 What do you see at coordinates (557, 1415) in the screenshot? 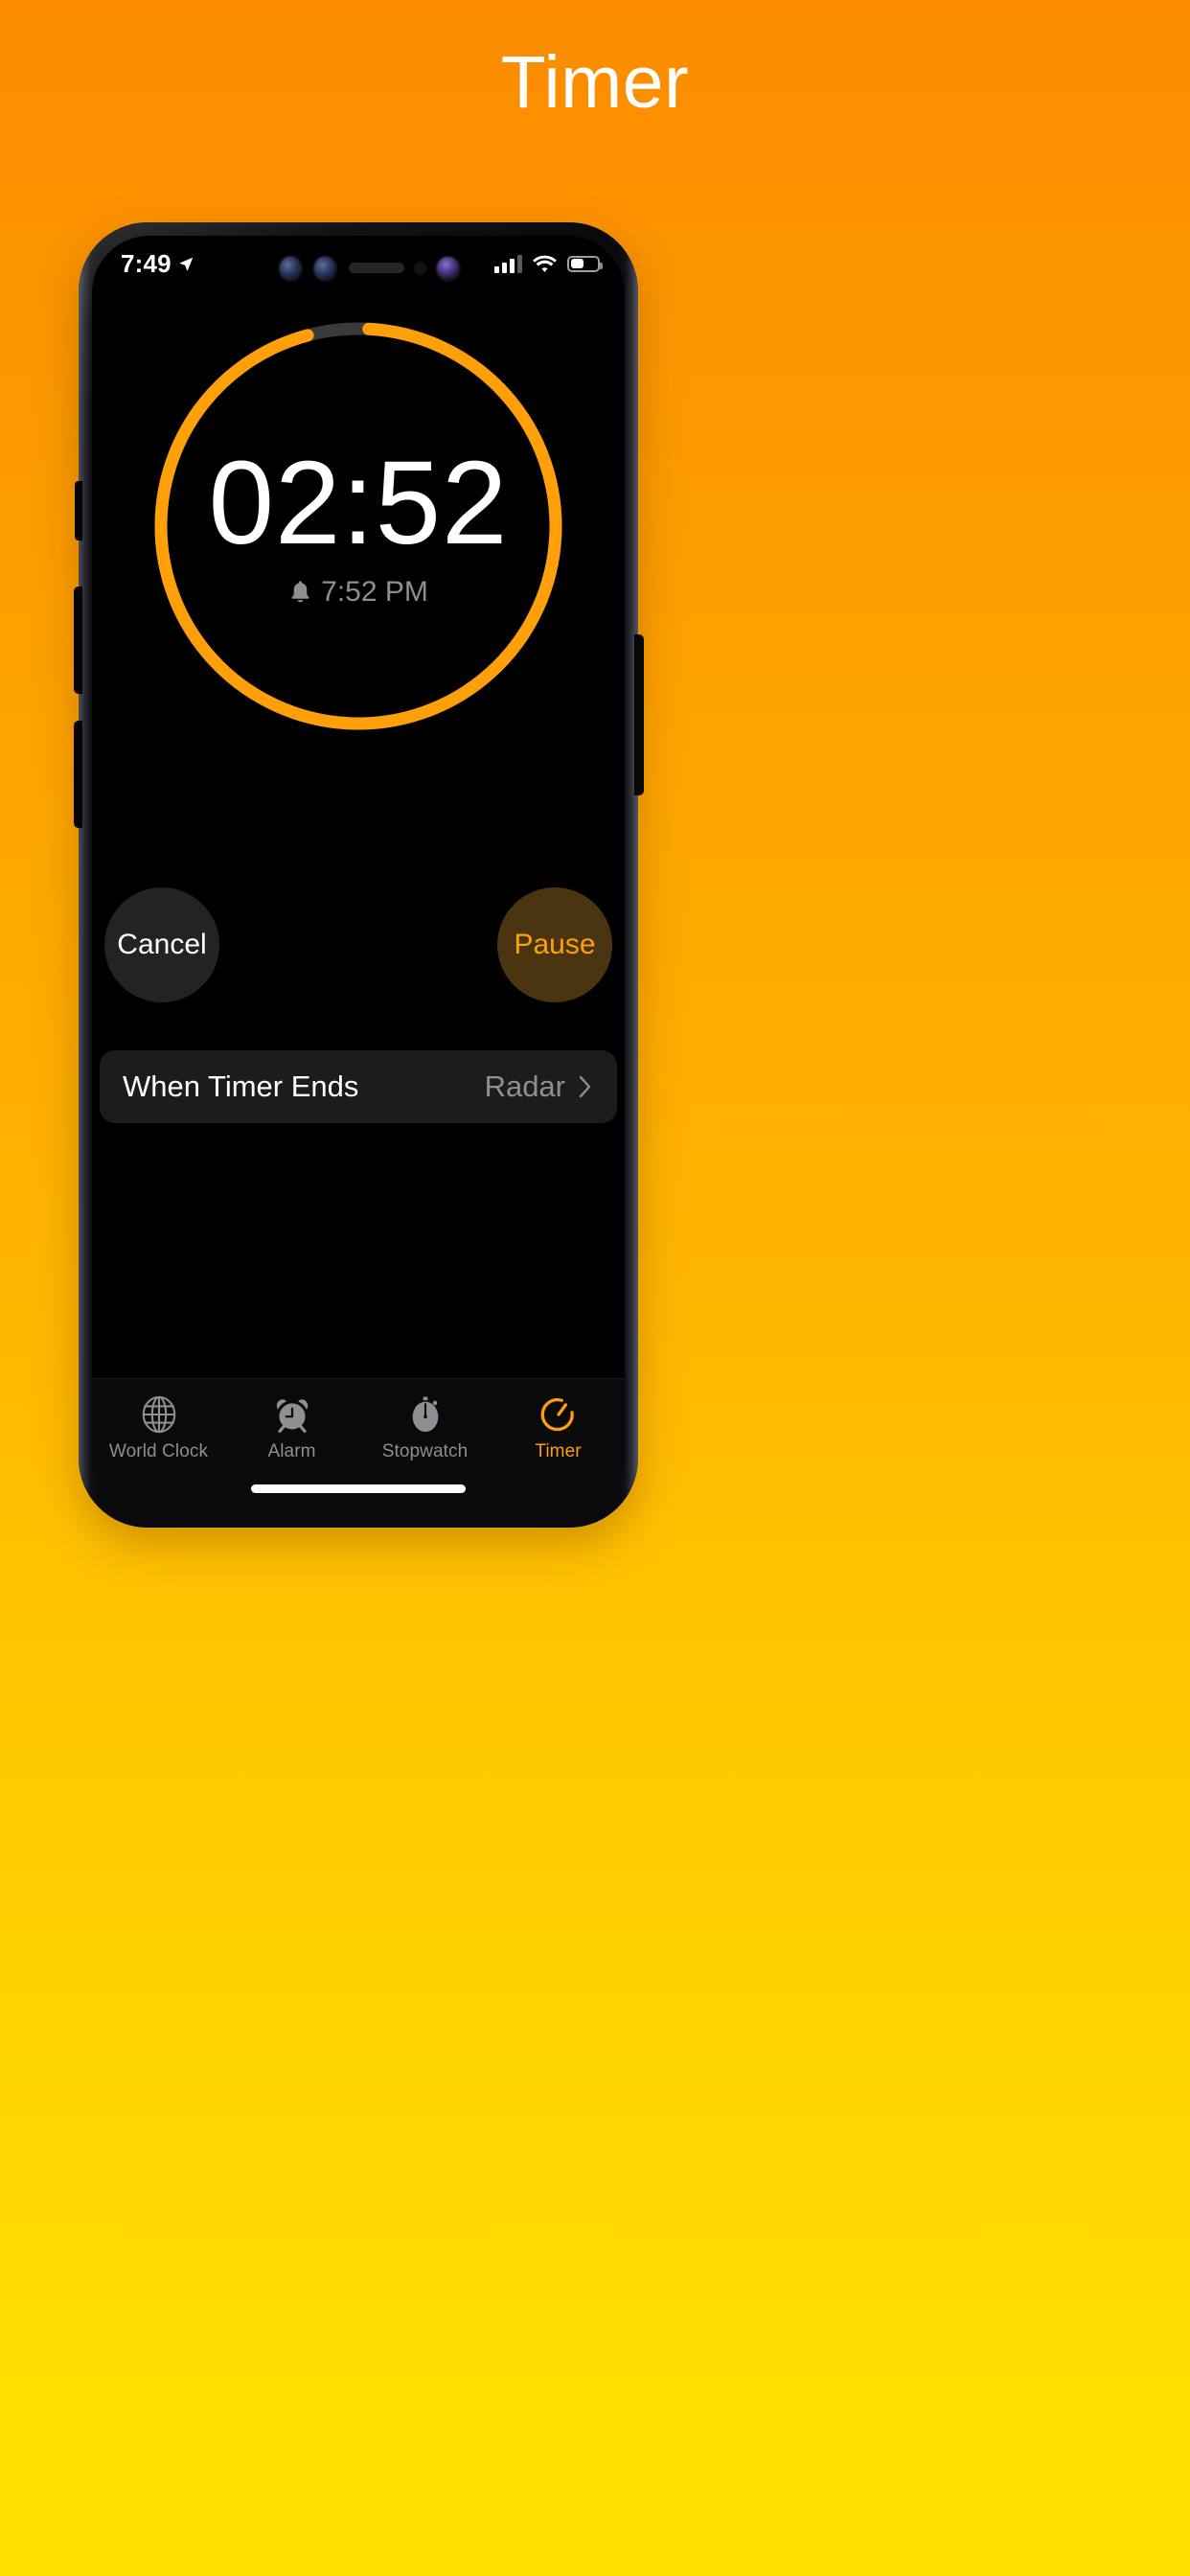
I see `timer-icon` at bounding box center [557, 1415].